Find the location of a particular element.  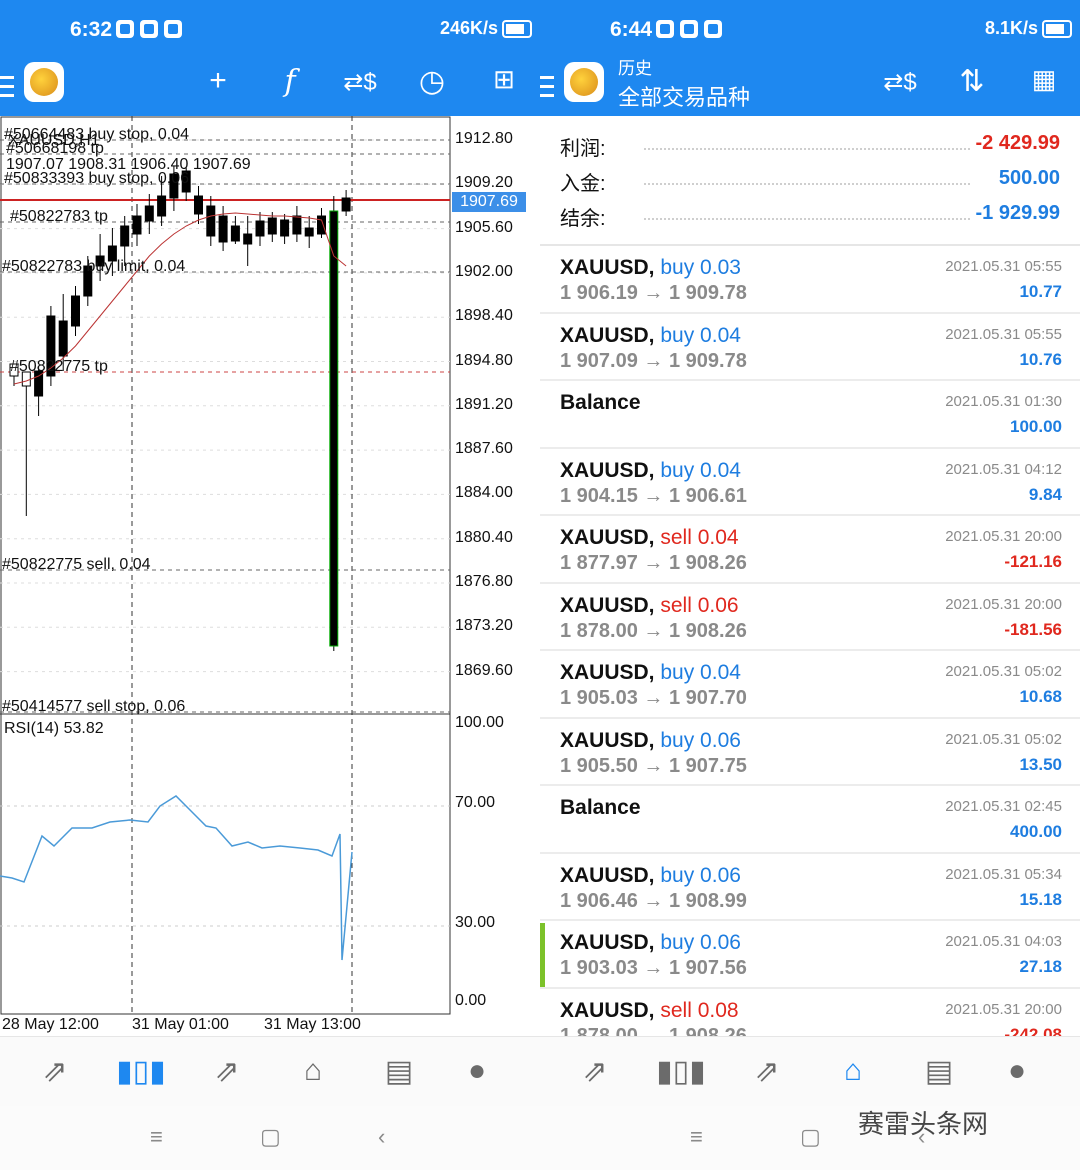

rsi-tick: 70.00 is located at coordinates (475, 802).